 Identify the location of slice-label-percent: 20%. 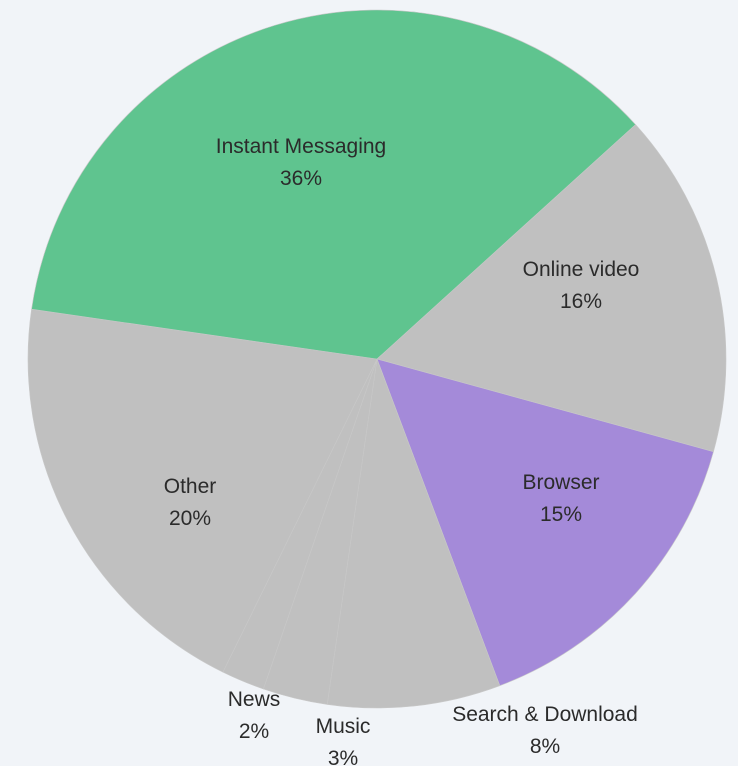
(190, 518).